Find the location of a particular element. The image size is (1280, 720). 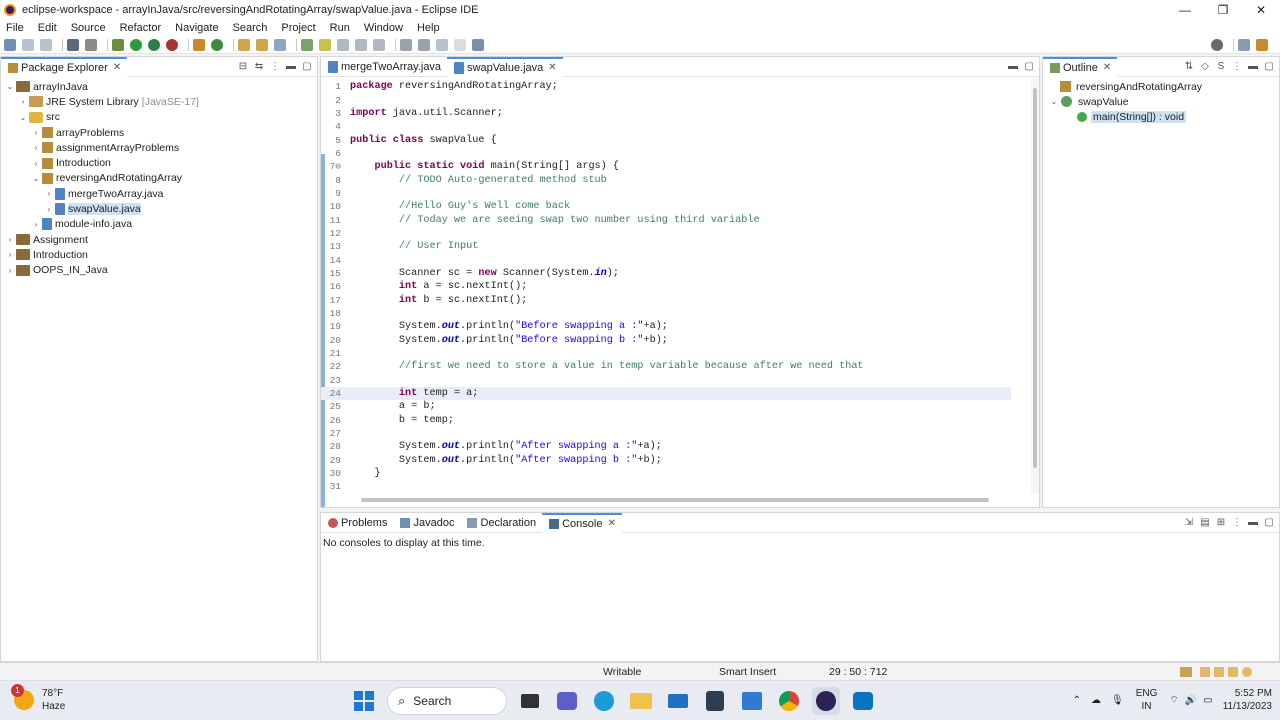

pin-editor-icon is located at coordinates (478, 44).